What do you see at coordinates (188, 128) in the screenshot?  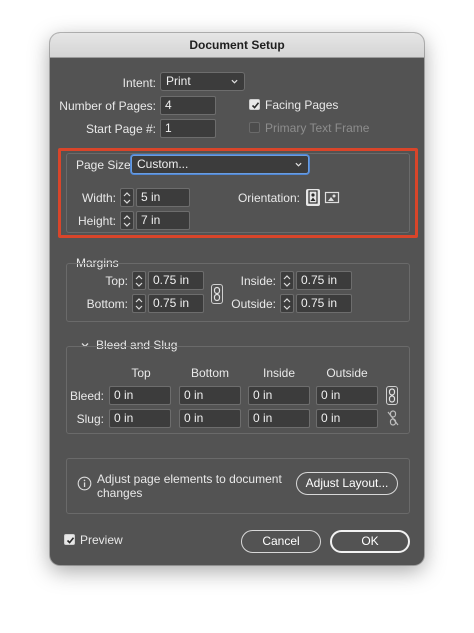 I see `start-page-input: 1` at bounding box center [188, 128].